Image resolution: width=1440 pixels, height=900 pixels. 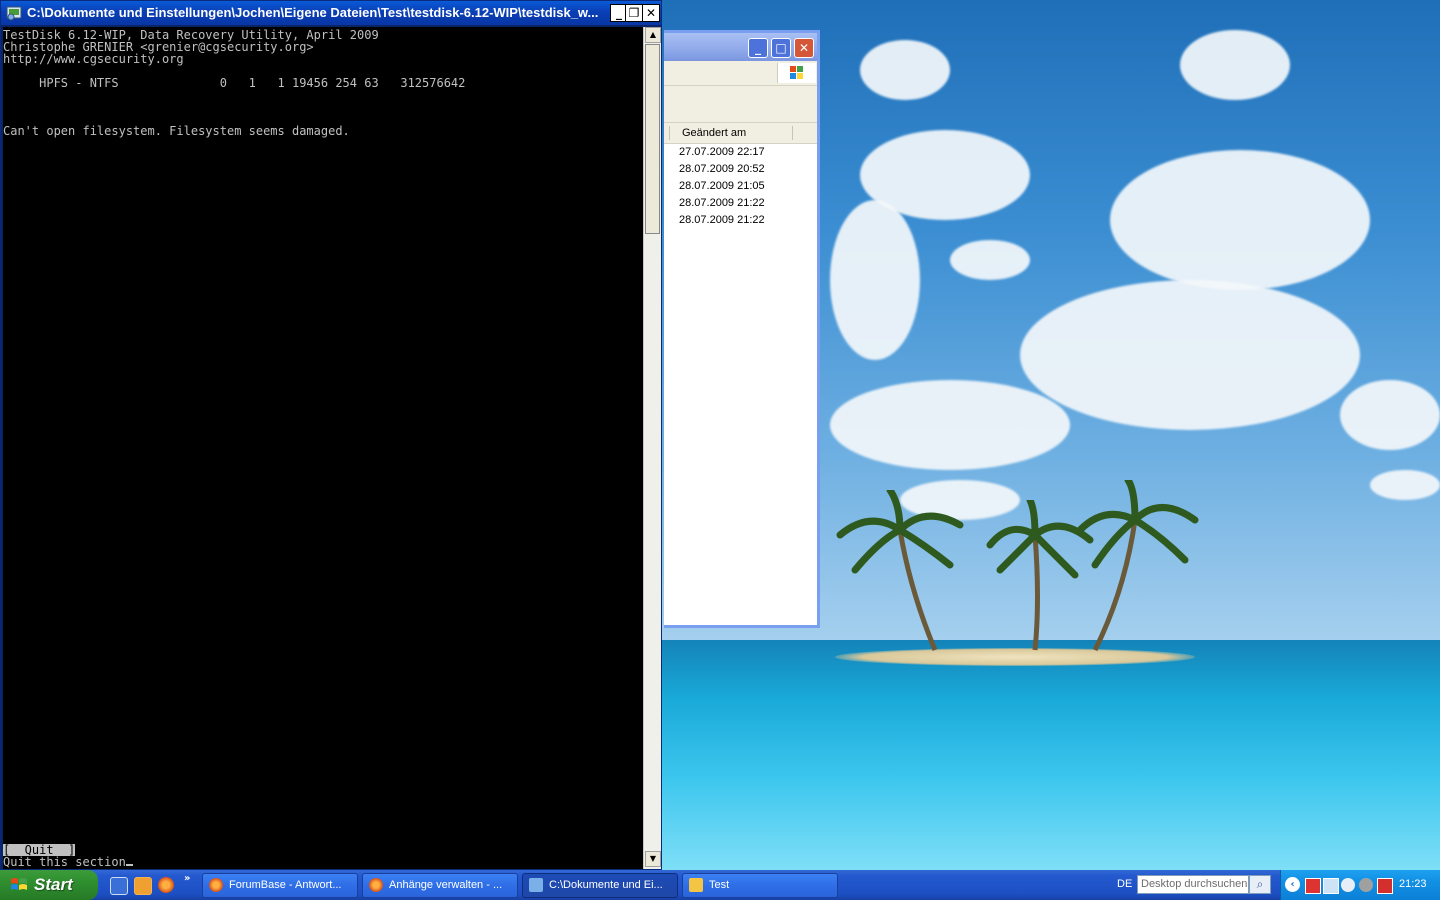 What do you see at coordinates (652, 448) in the screenshot?
I see `console-scrollbar: ▲ ▼` at bounding box center [652, 448].